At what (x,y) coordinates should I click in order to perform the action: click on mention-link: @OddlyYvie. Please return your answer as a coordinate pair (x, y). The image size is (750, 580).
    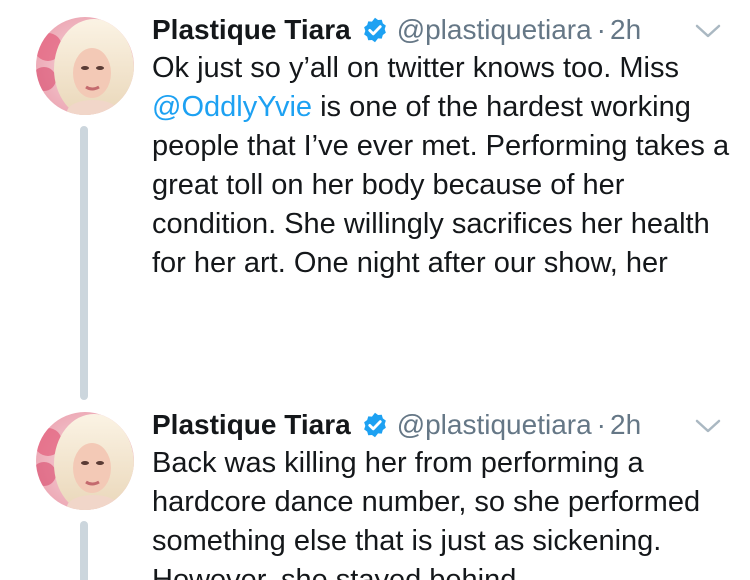
    Looking at the image, I should click on (232, 107).